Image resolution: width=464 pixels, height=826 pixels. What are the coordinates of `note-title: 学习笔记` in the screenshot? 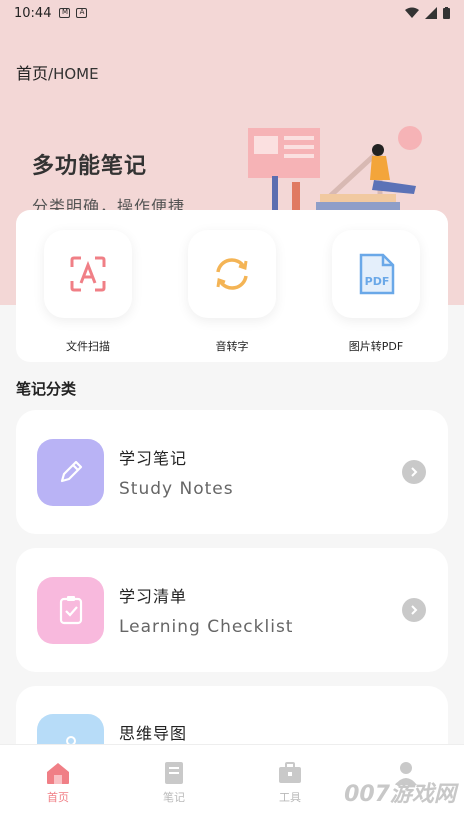 It's located at (153, 458).